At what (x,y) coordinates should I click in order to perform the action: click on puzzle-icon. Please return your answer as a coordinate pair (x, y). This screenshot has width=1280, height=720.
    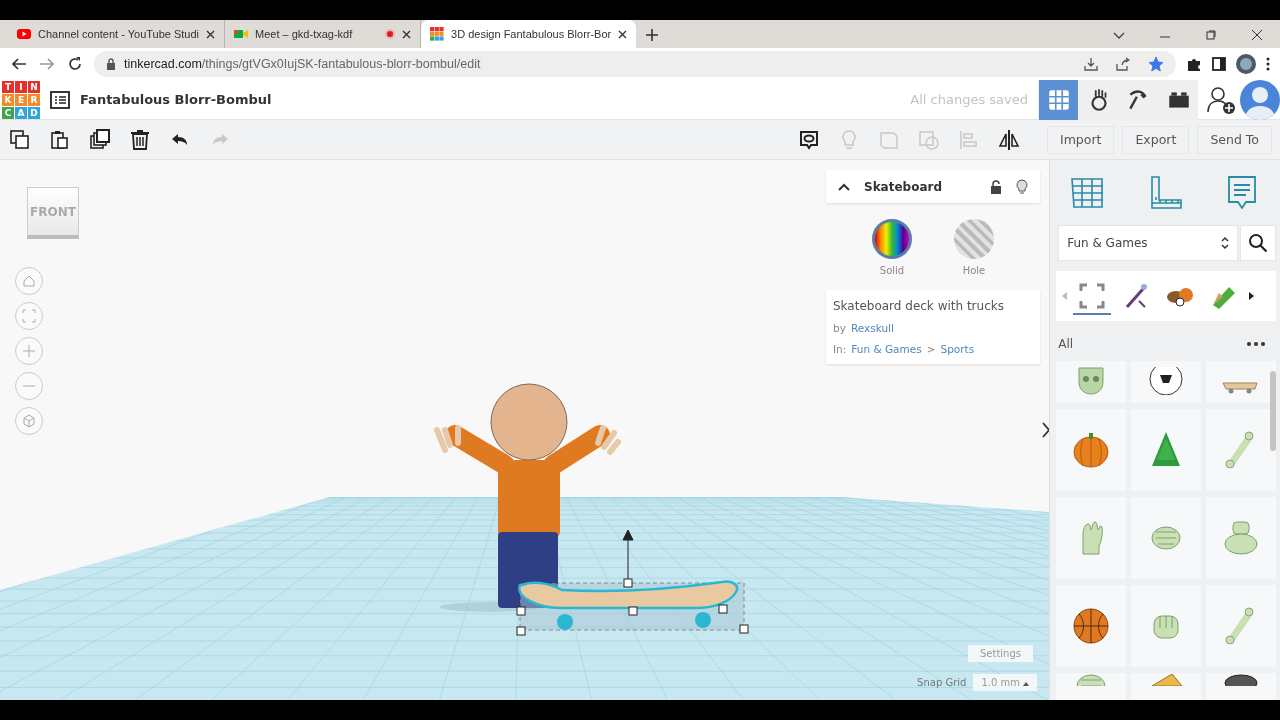
    Looking at the image, I should click on (1194, 64).